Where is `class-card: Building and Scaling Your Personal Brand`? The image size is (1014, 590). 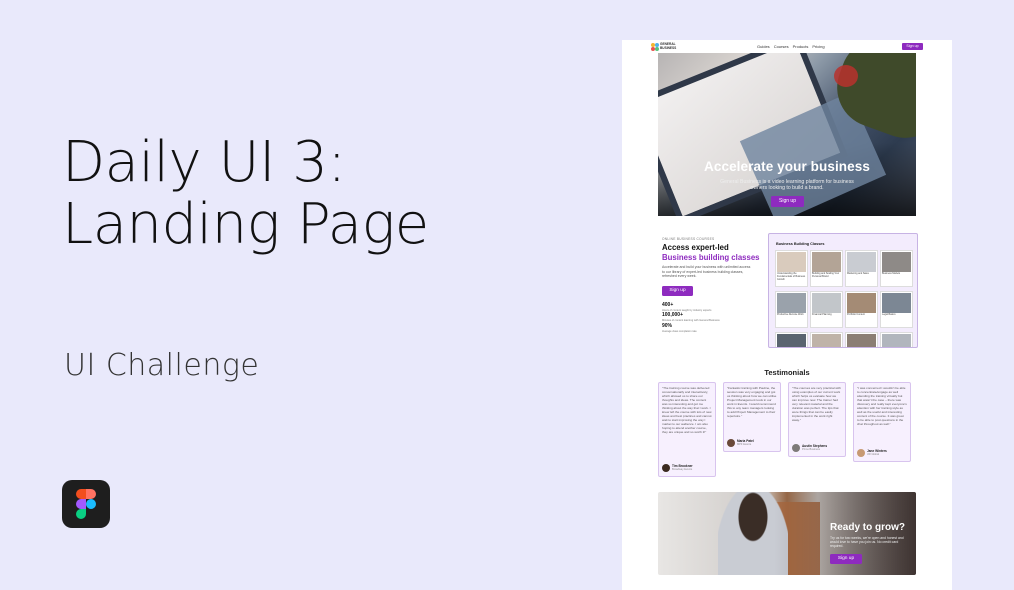
class-card: Building and Scaling Your Personal Brand is located at coordinates (826, 268).